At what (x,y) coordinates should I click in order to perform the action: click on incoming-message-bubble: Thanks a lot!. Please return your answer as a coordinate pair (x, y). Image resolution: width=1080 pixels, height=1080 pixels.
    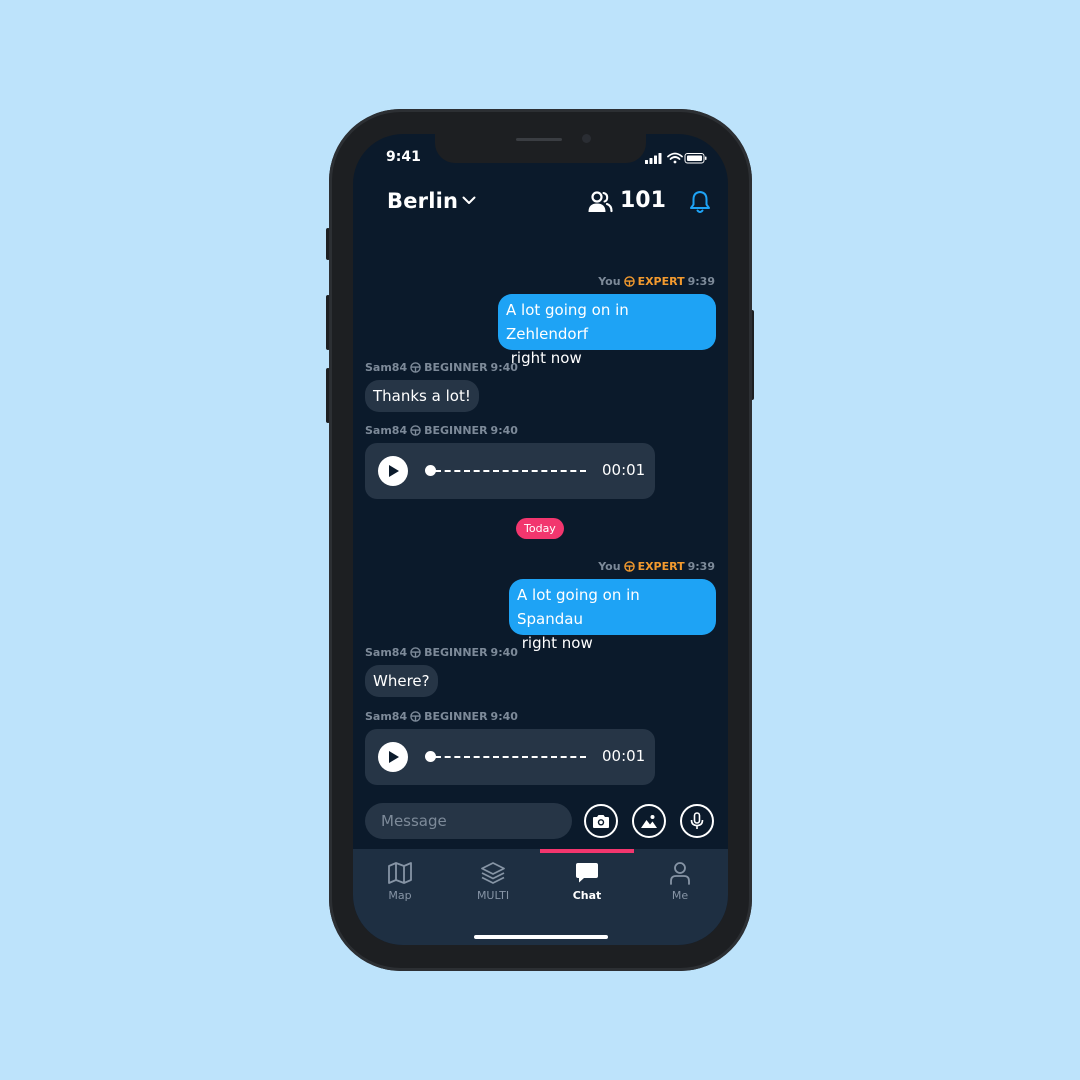
    Looking at the image, I should click on (422, 396).